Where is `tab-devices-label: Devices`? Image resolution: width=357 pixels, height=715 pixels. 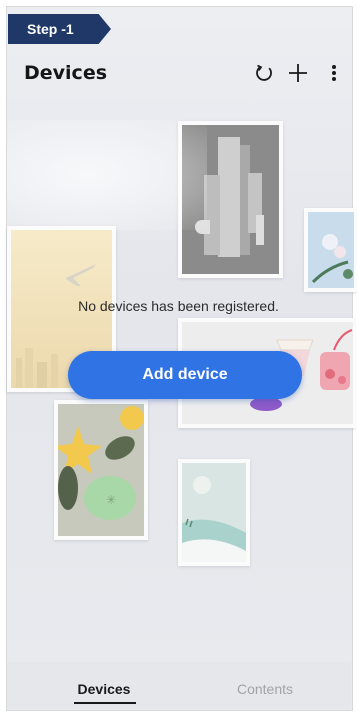
tab-devices-label: Devices is located at coordinates (104, 689).